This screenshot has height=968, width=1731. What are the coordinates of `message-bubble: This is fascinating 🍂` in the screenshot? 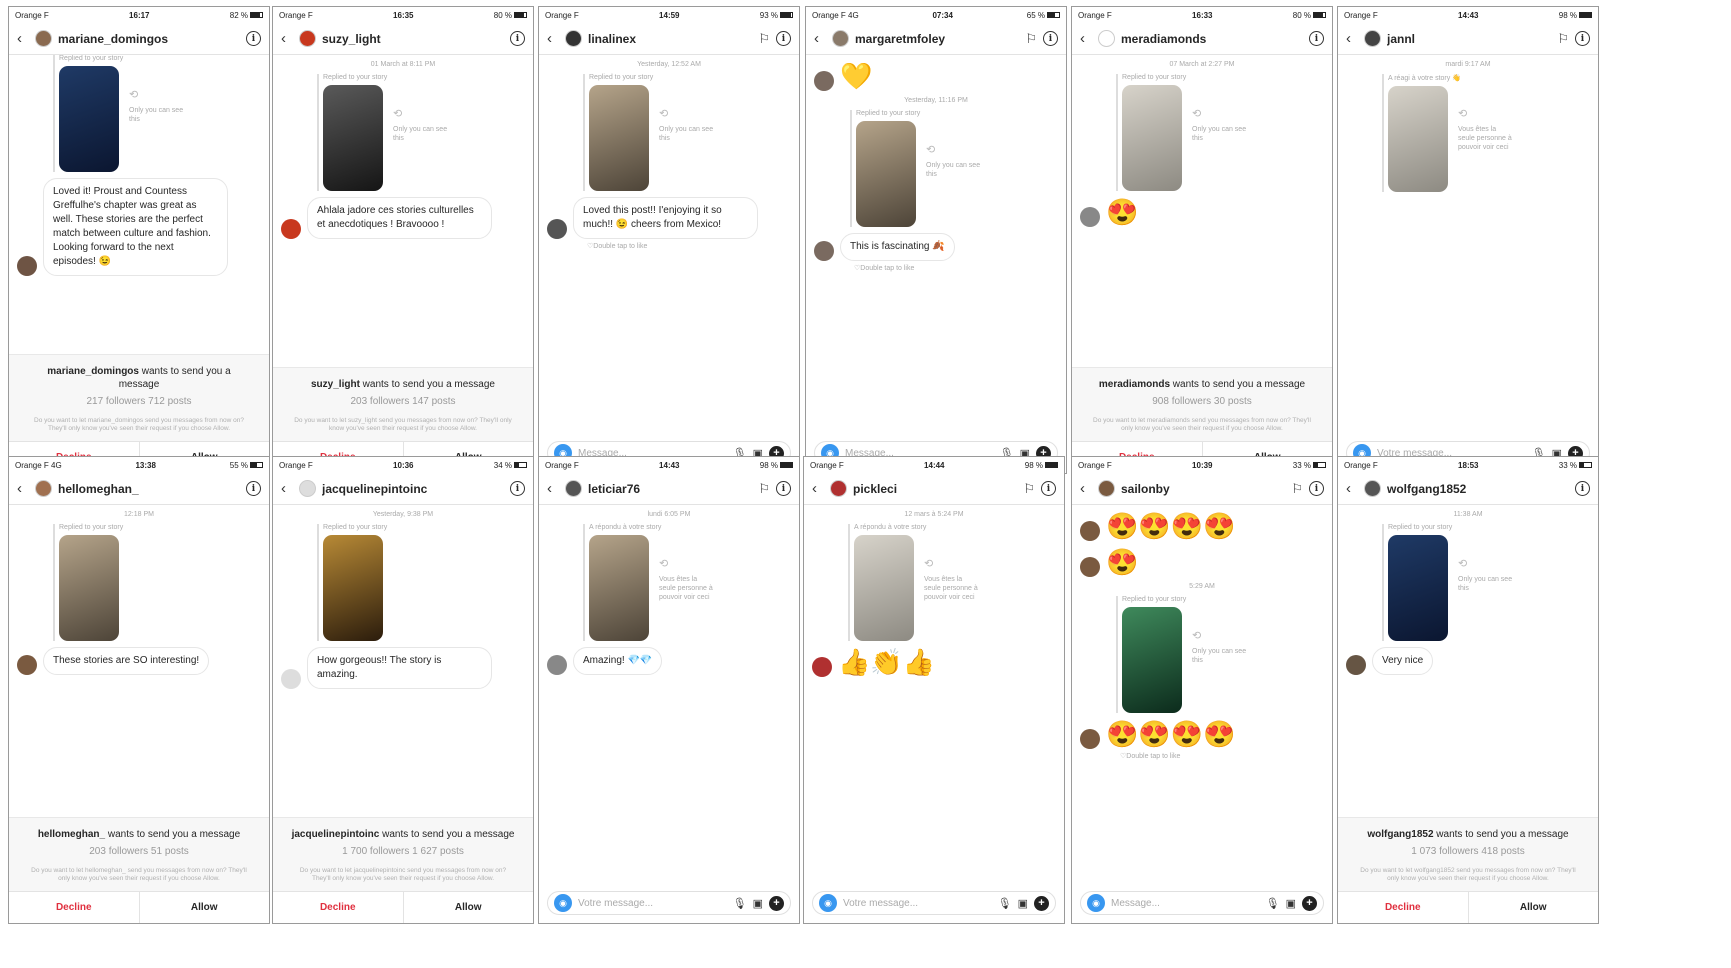 It's located at (897, 247).